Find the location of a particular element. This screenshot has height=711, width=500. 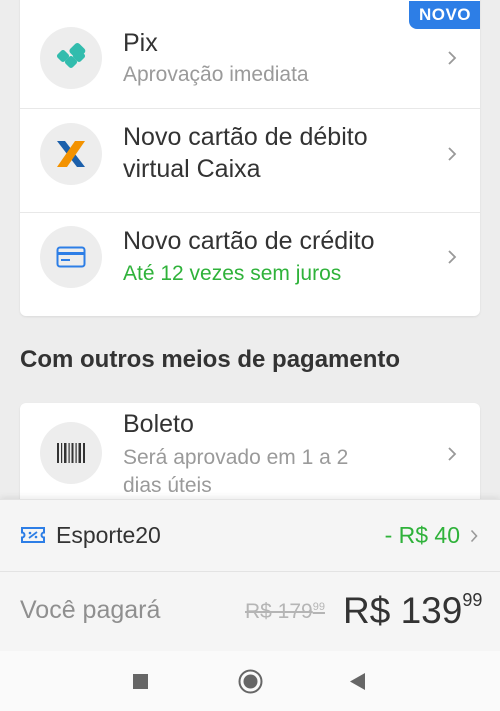

payment-option-caixa-debit: Novo cartão de débito virtual Caixa is located at coordinates (250, 161).